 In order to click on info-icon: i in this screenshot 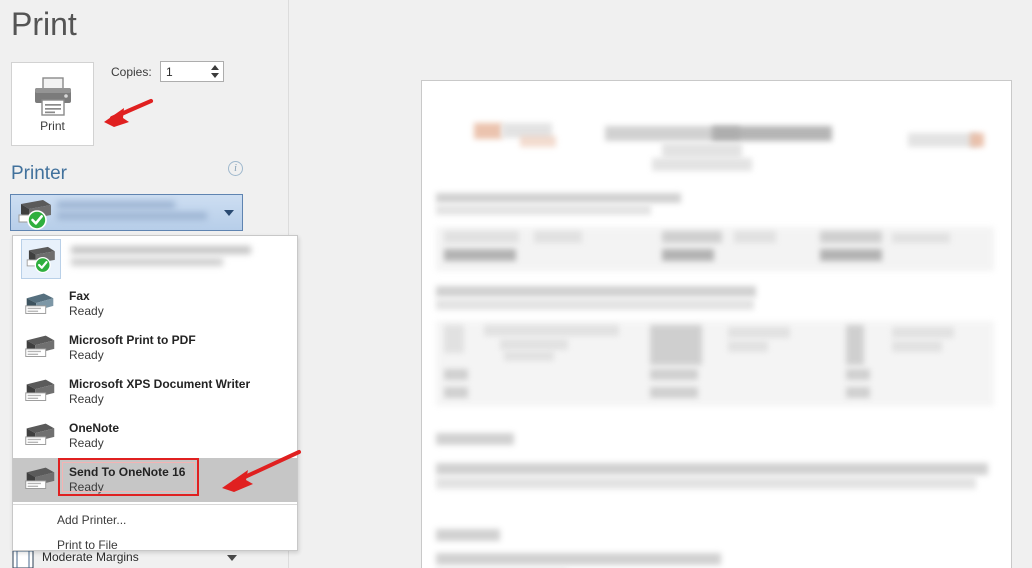, I will do `click(235, 168)`.